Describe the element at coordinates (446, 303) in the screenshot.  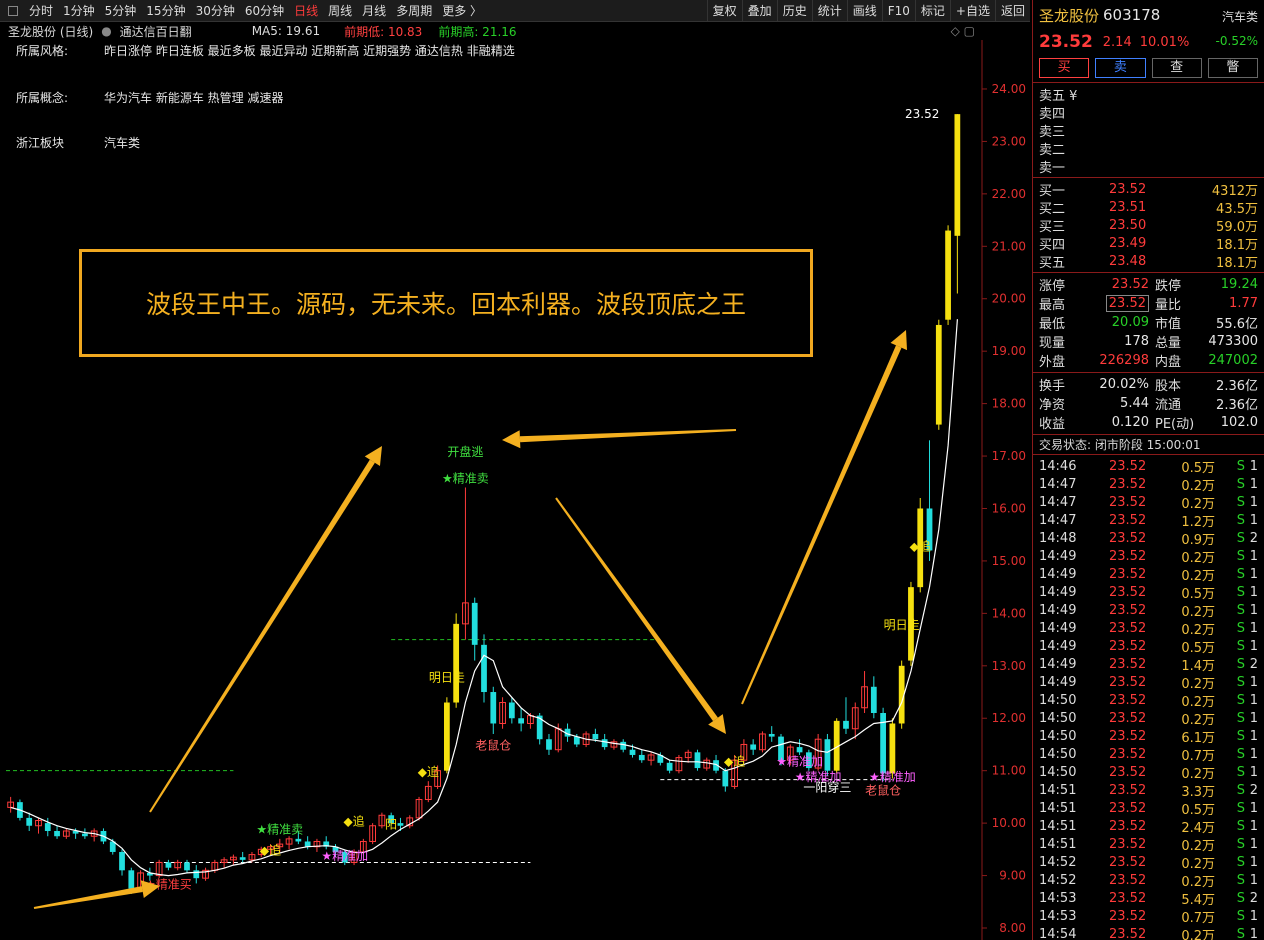
I see `promo-banner: 波段王中王。源码，无未来。回本利器。波段顶底之王` at that location.